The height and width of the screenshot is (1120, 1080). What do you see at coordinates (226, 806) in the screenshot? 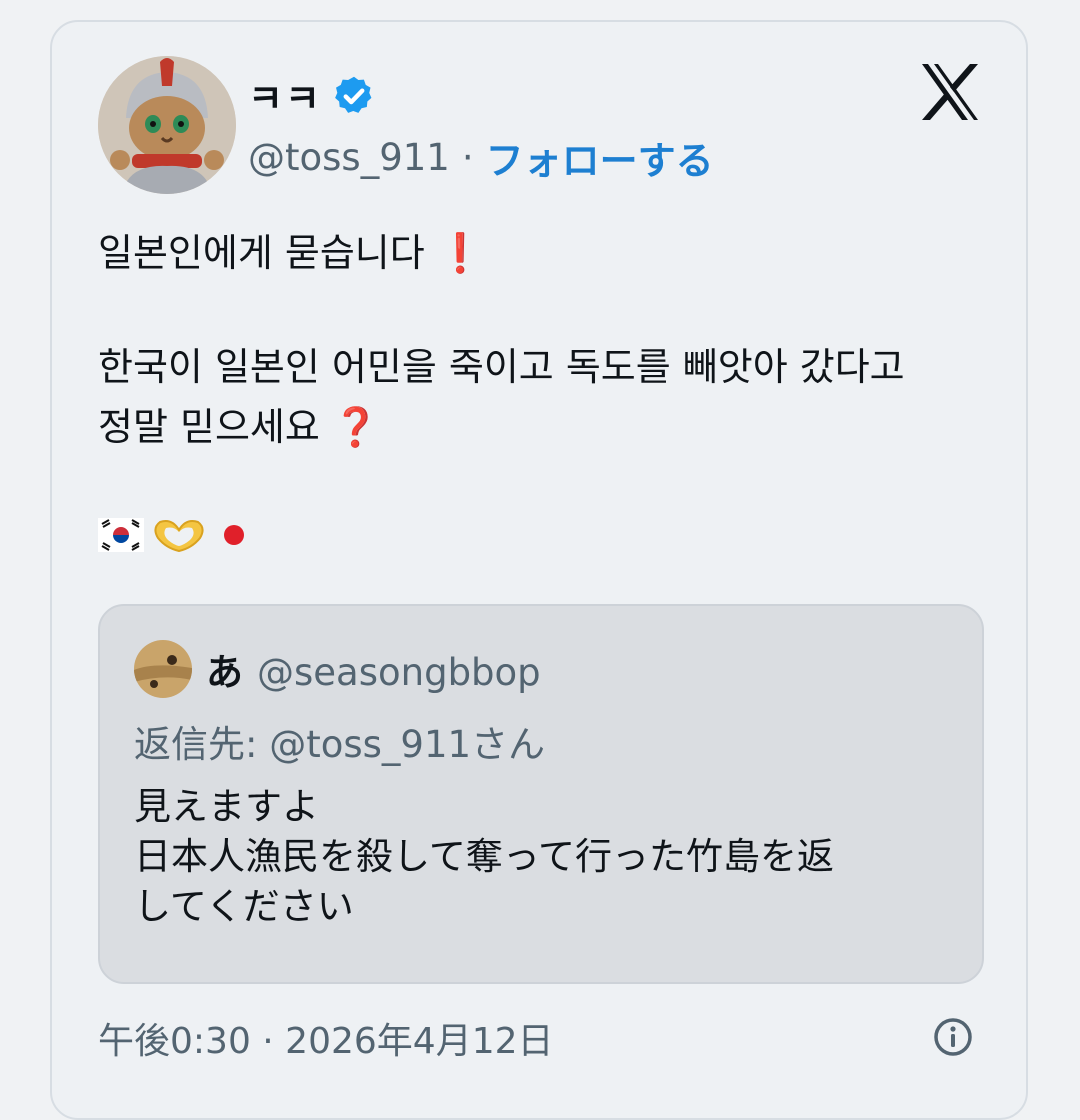
I see `quoted-line: 見えますよ` at bounding box center [226, 806].